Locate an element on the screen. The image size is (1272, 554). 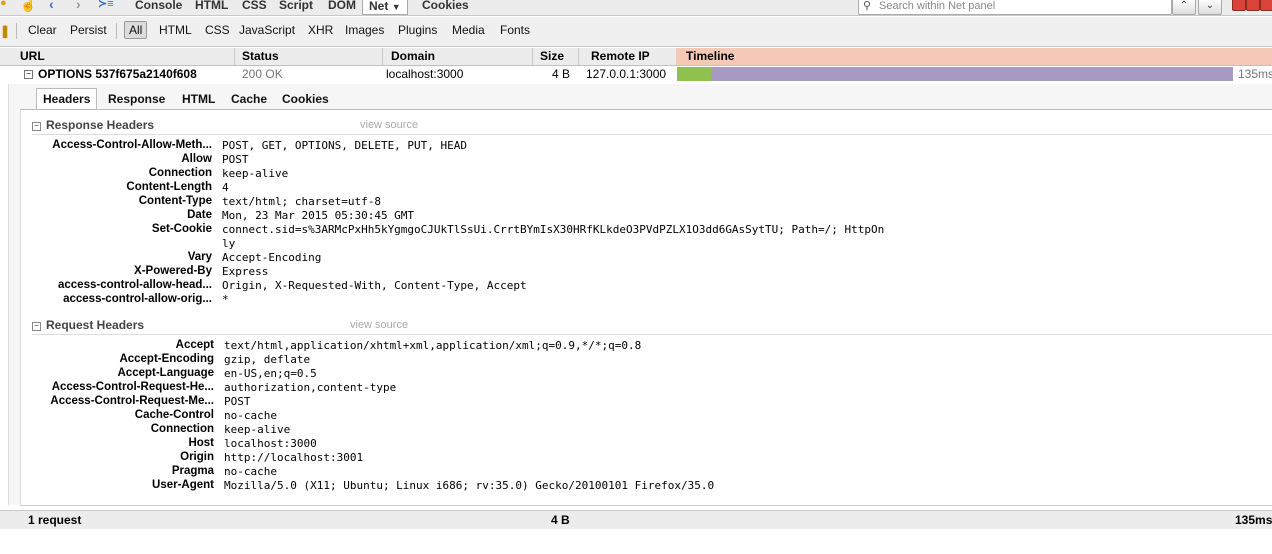
header-name: User-Agent is located at coordinates (183, 485).